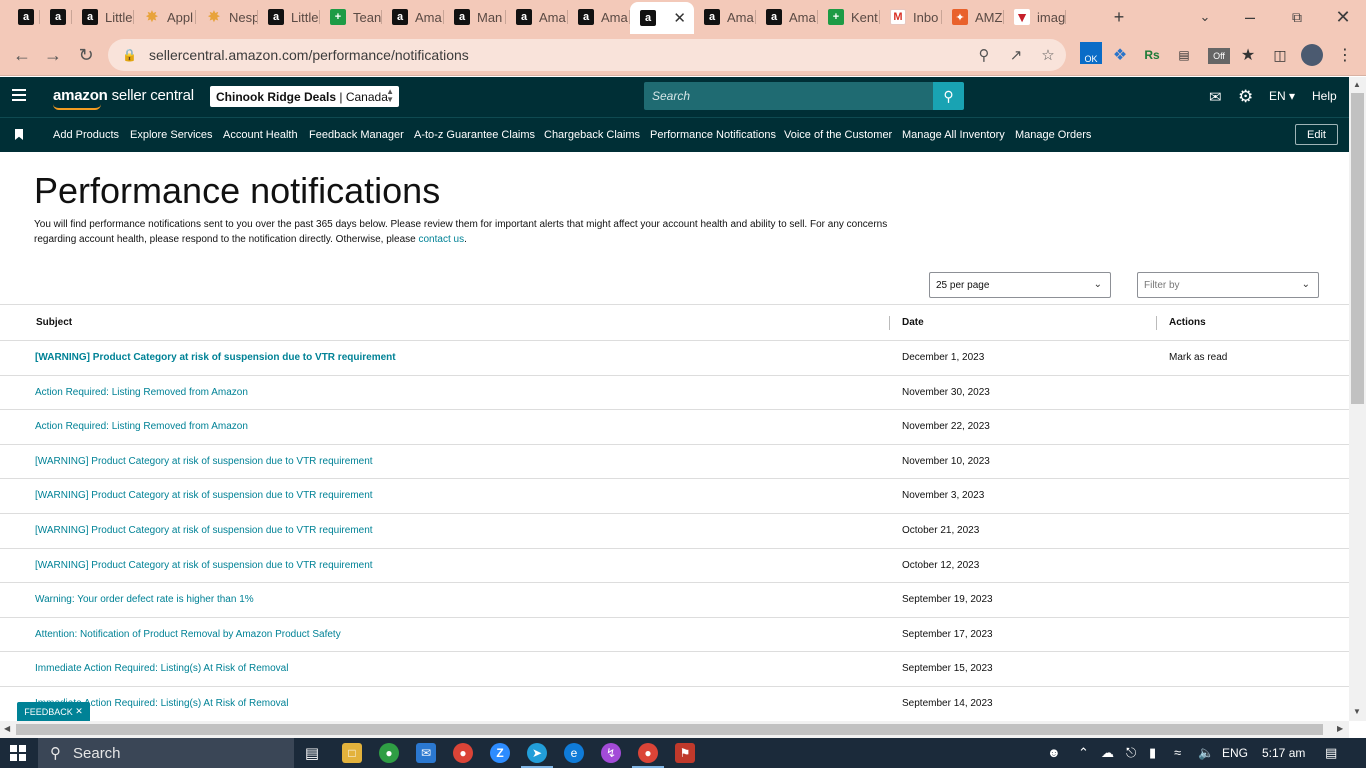 The height and width of the screenshot is (768, 1366). Describe the element at coordinates (1312, 55) in the screenshot. I see `profile-avatar` at that location.